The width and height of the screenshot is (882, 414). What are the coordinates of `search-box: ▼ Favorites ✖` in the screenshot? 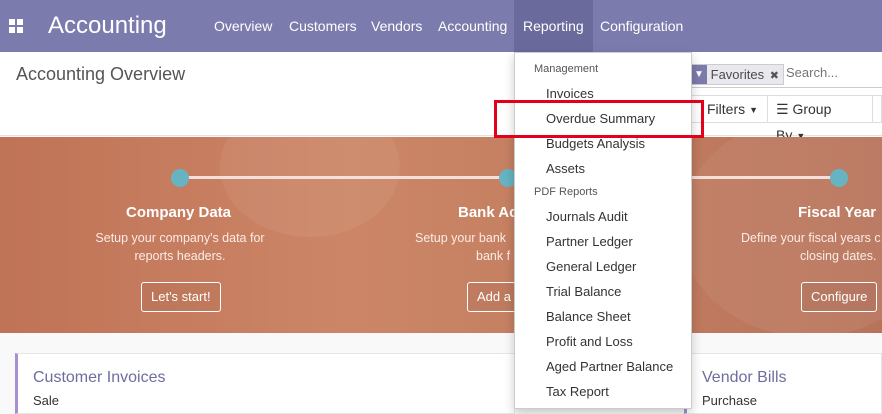 It's located at (784, 75).